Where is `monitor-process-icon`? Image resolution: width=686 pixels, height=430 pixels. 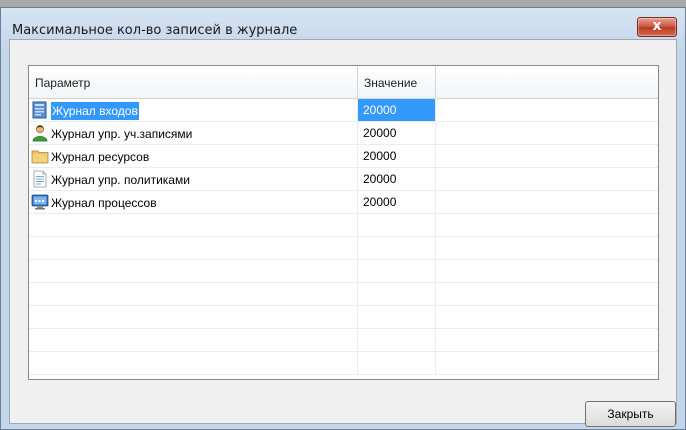 monitor-process-icon is located at coordinates (40, 202).